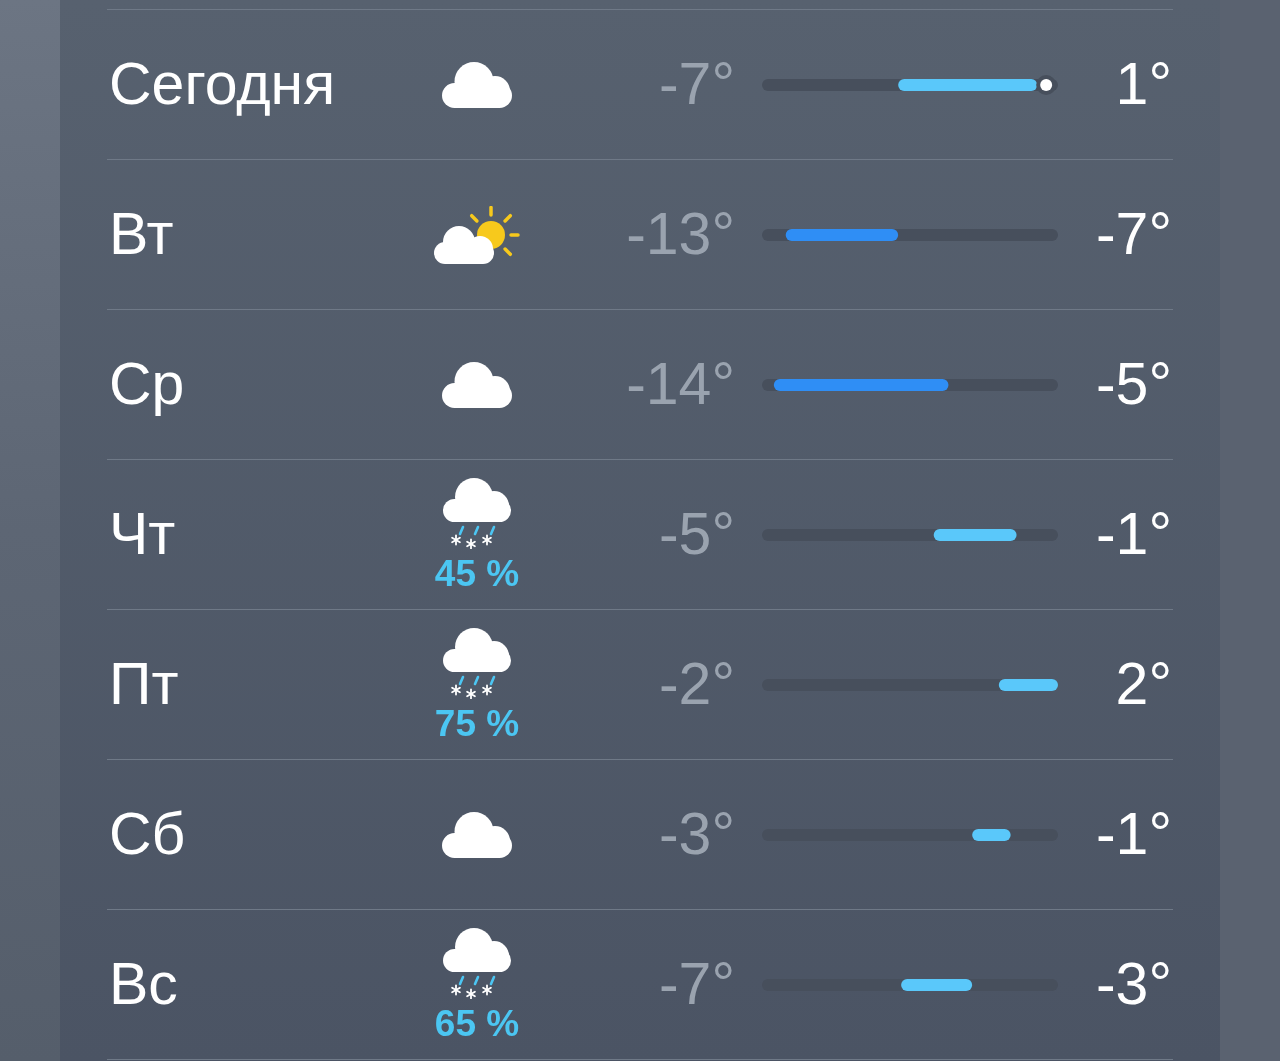  I want to click on day-label: Чт, so click(142, 534).